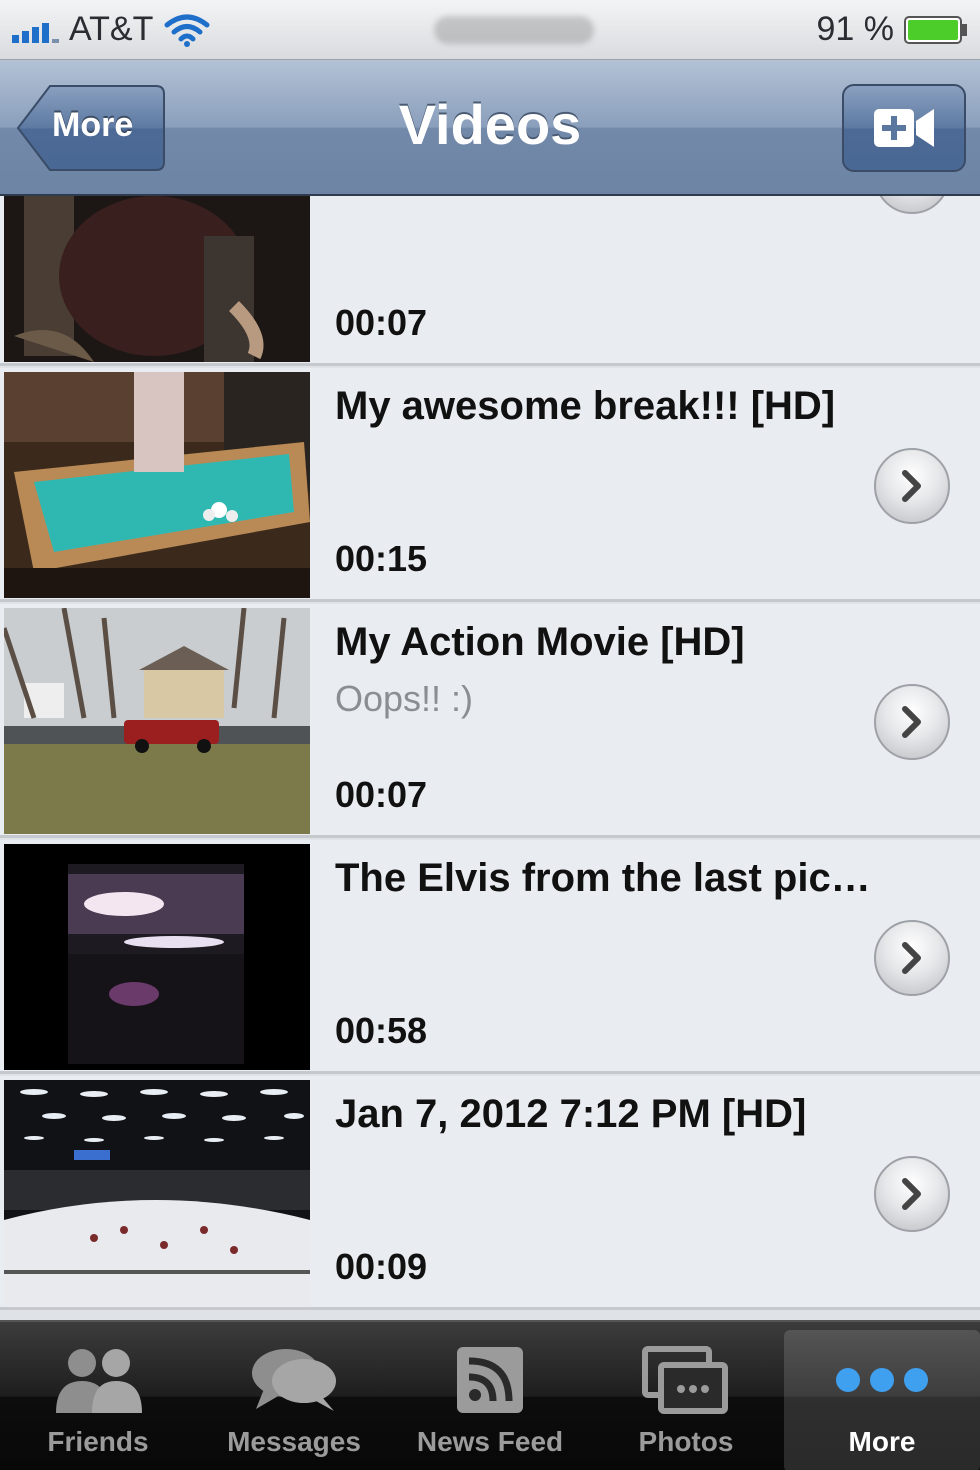 This screenshot has height=1470, width=980. What do you see at coordinates (855, 29) in the screenshot?
I see `battery-percentage: 91 %` at bounding box center [855, 29].